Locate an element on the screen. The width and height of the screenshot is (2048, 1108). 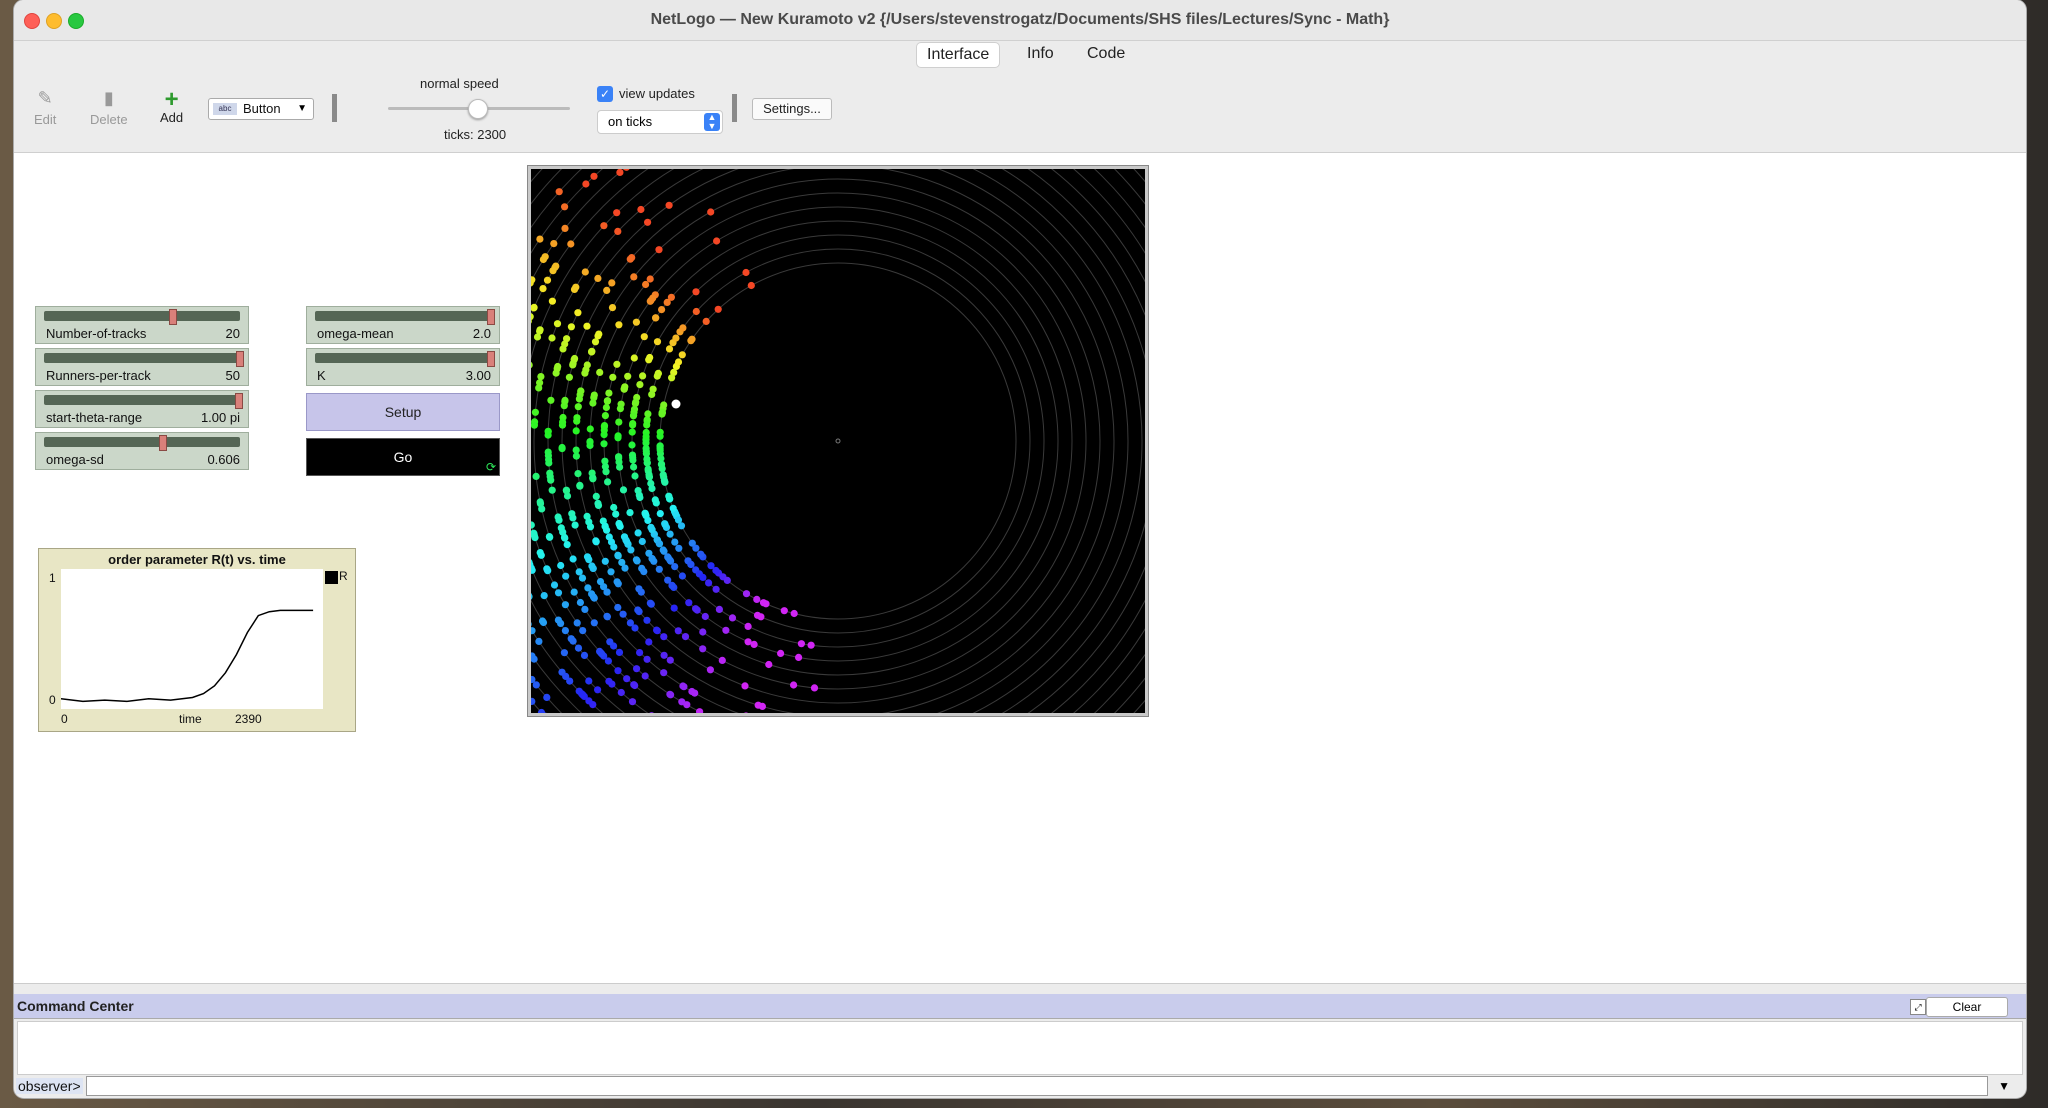
speed-slider-thumb is located at coordinates (478, 109).